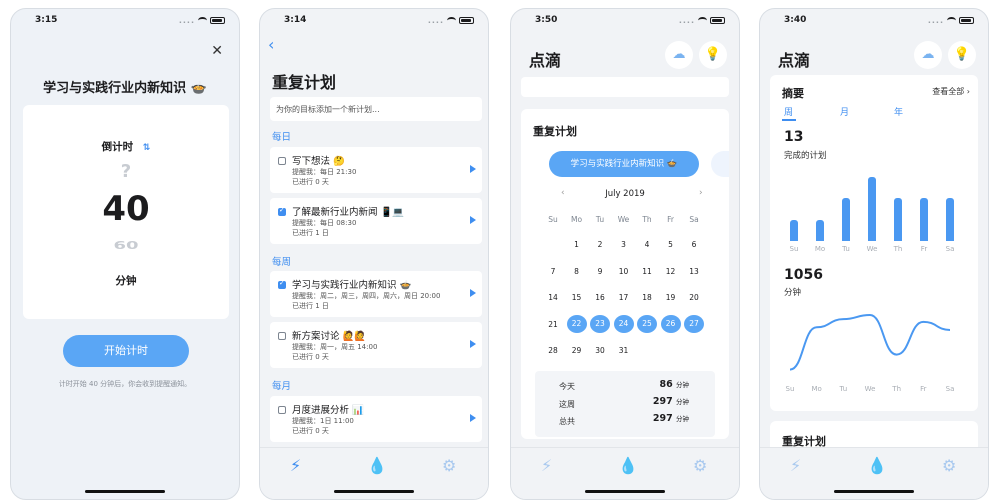 This screenshot has height=504, width=999. What do you see at coordinates (577, 350) in the screenshot?
I see `calendar-day: 29` at bounding box center [577, 350].